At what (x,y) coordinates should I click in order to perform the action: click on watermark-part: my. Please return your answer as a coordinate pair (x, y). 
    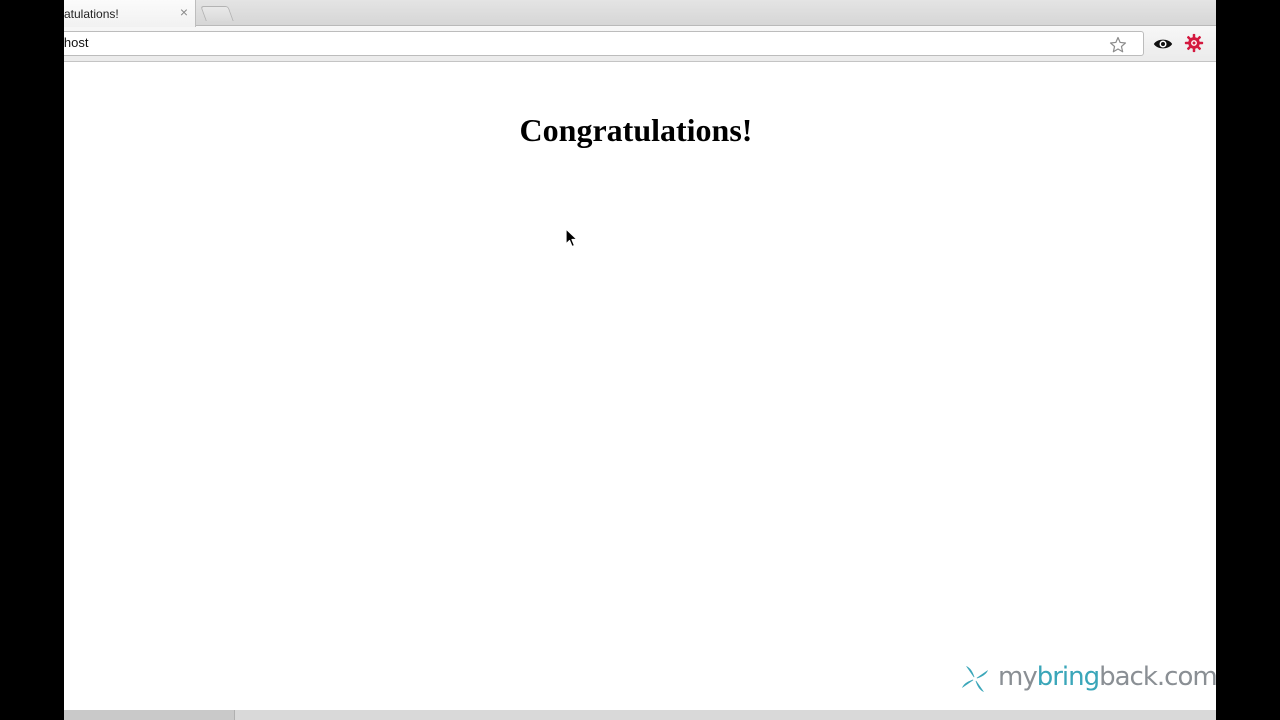
    Looking at the image, I should click on (1018, 677).